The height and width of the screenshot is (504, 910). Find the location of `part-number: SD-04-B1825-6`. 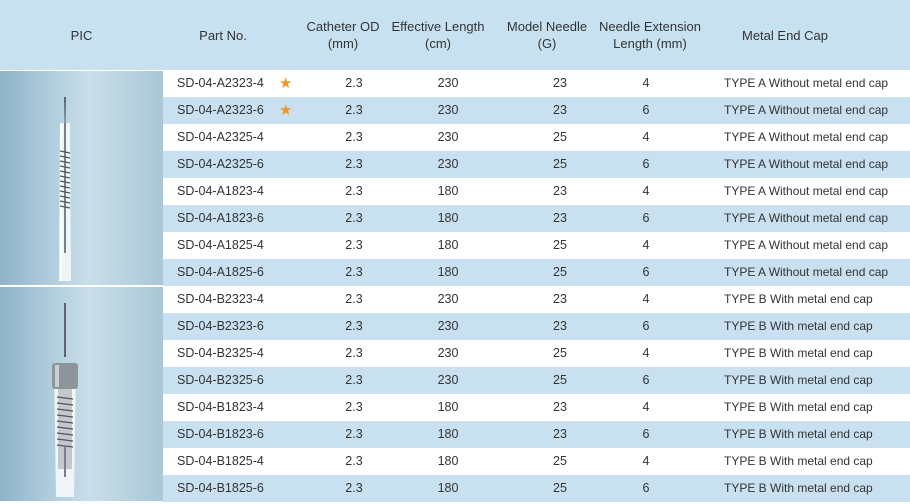

part-number: SD-04-B1825-6 is located at coordinates (220, 488).